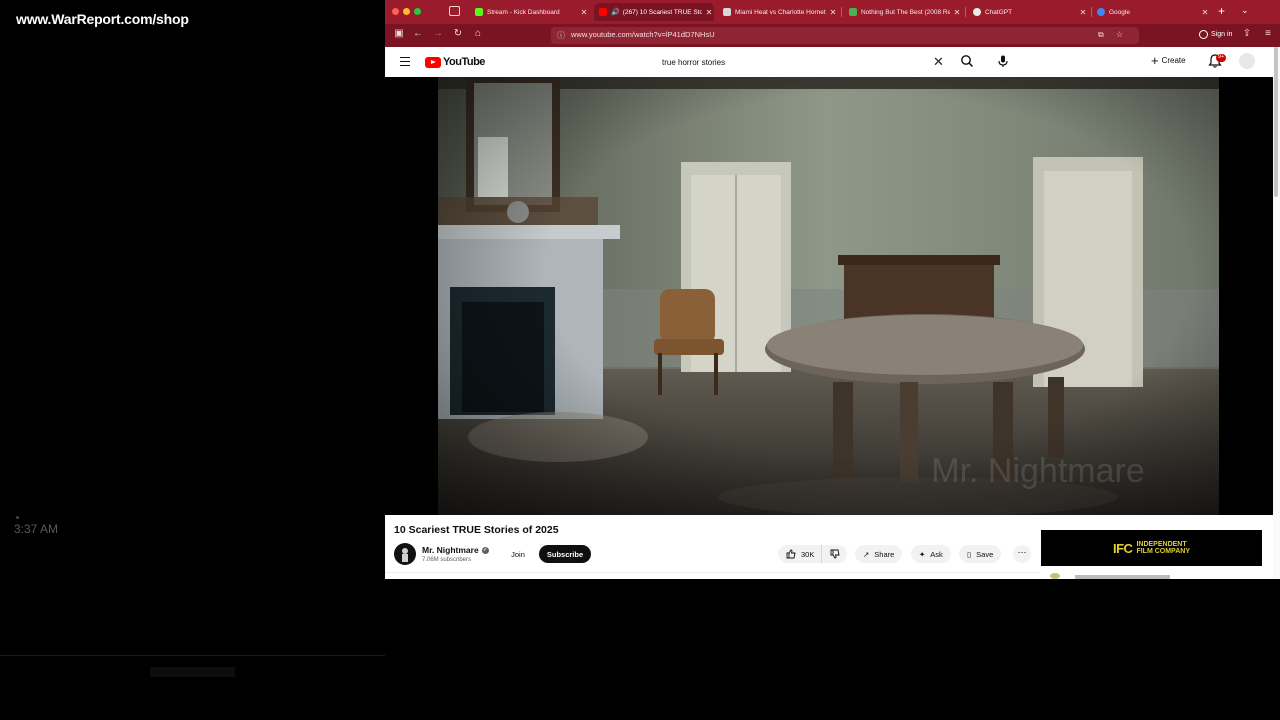 Image resolution: width=1280 pixels, height=720 pixels. What do you see at coordinates (1245, 10) in the screenshot?
I see `tab-list-chevron-icon: ⌄` at bounding box center [1245, 10].